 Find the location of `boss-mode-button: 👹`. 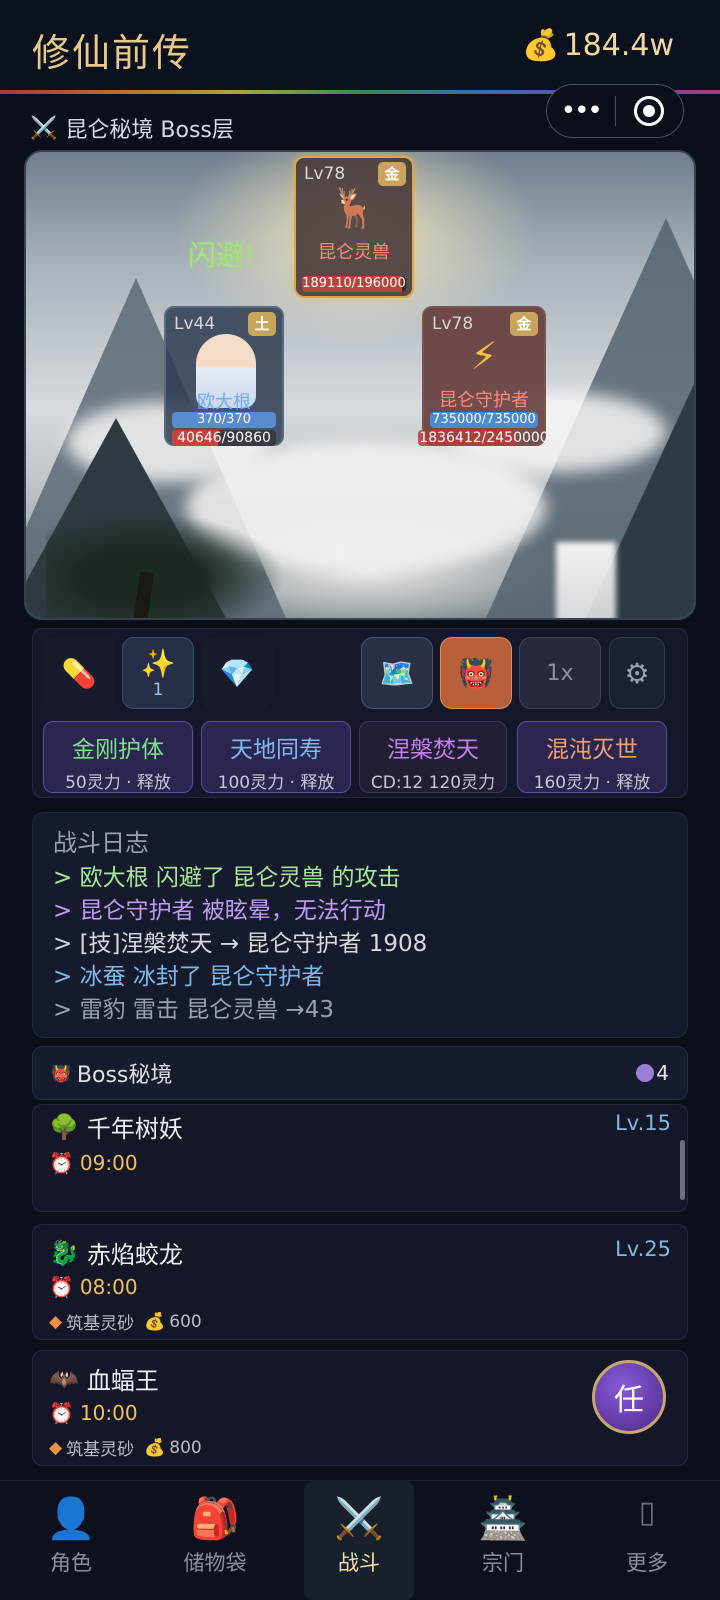

boss-mode-button: 👹 is located at coordinates (476, 673).